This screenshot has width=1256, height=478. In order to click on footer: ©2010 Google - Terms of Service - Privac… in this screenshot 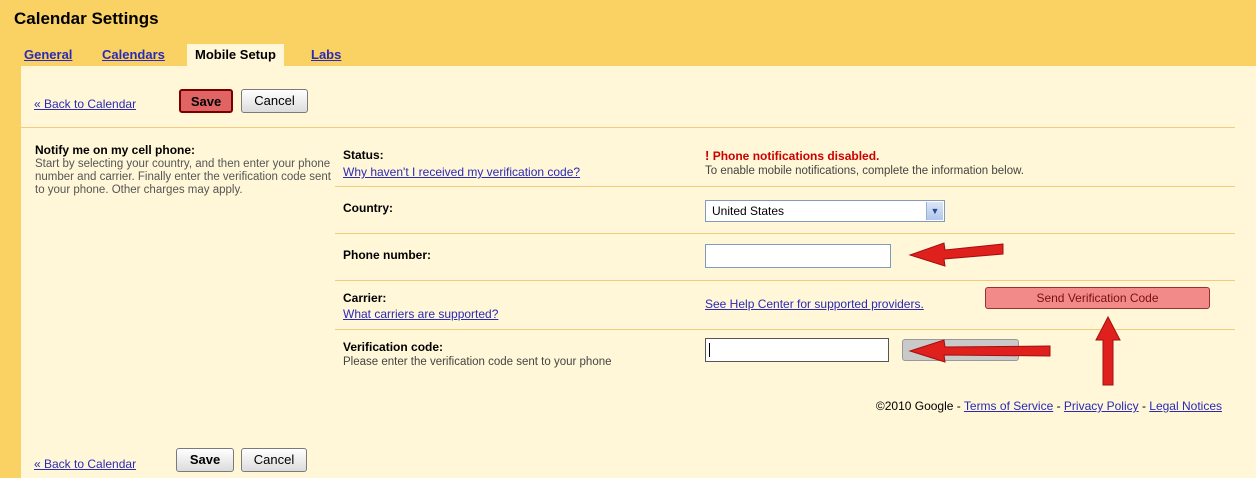, I will do `click(1049, 406)`.